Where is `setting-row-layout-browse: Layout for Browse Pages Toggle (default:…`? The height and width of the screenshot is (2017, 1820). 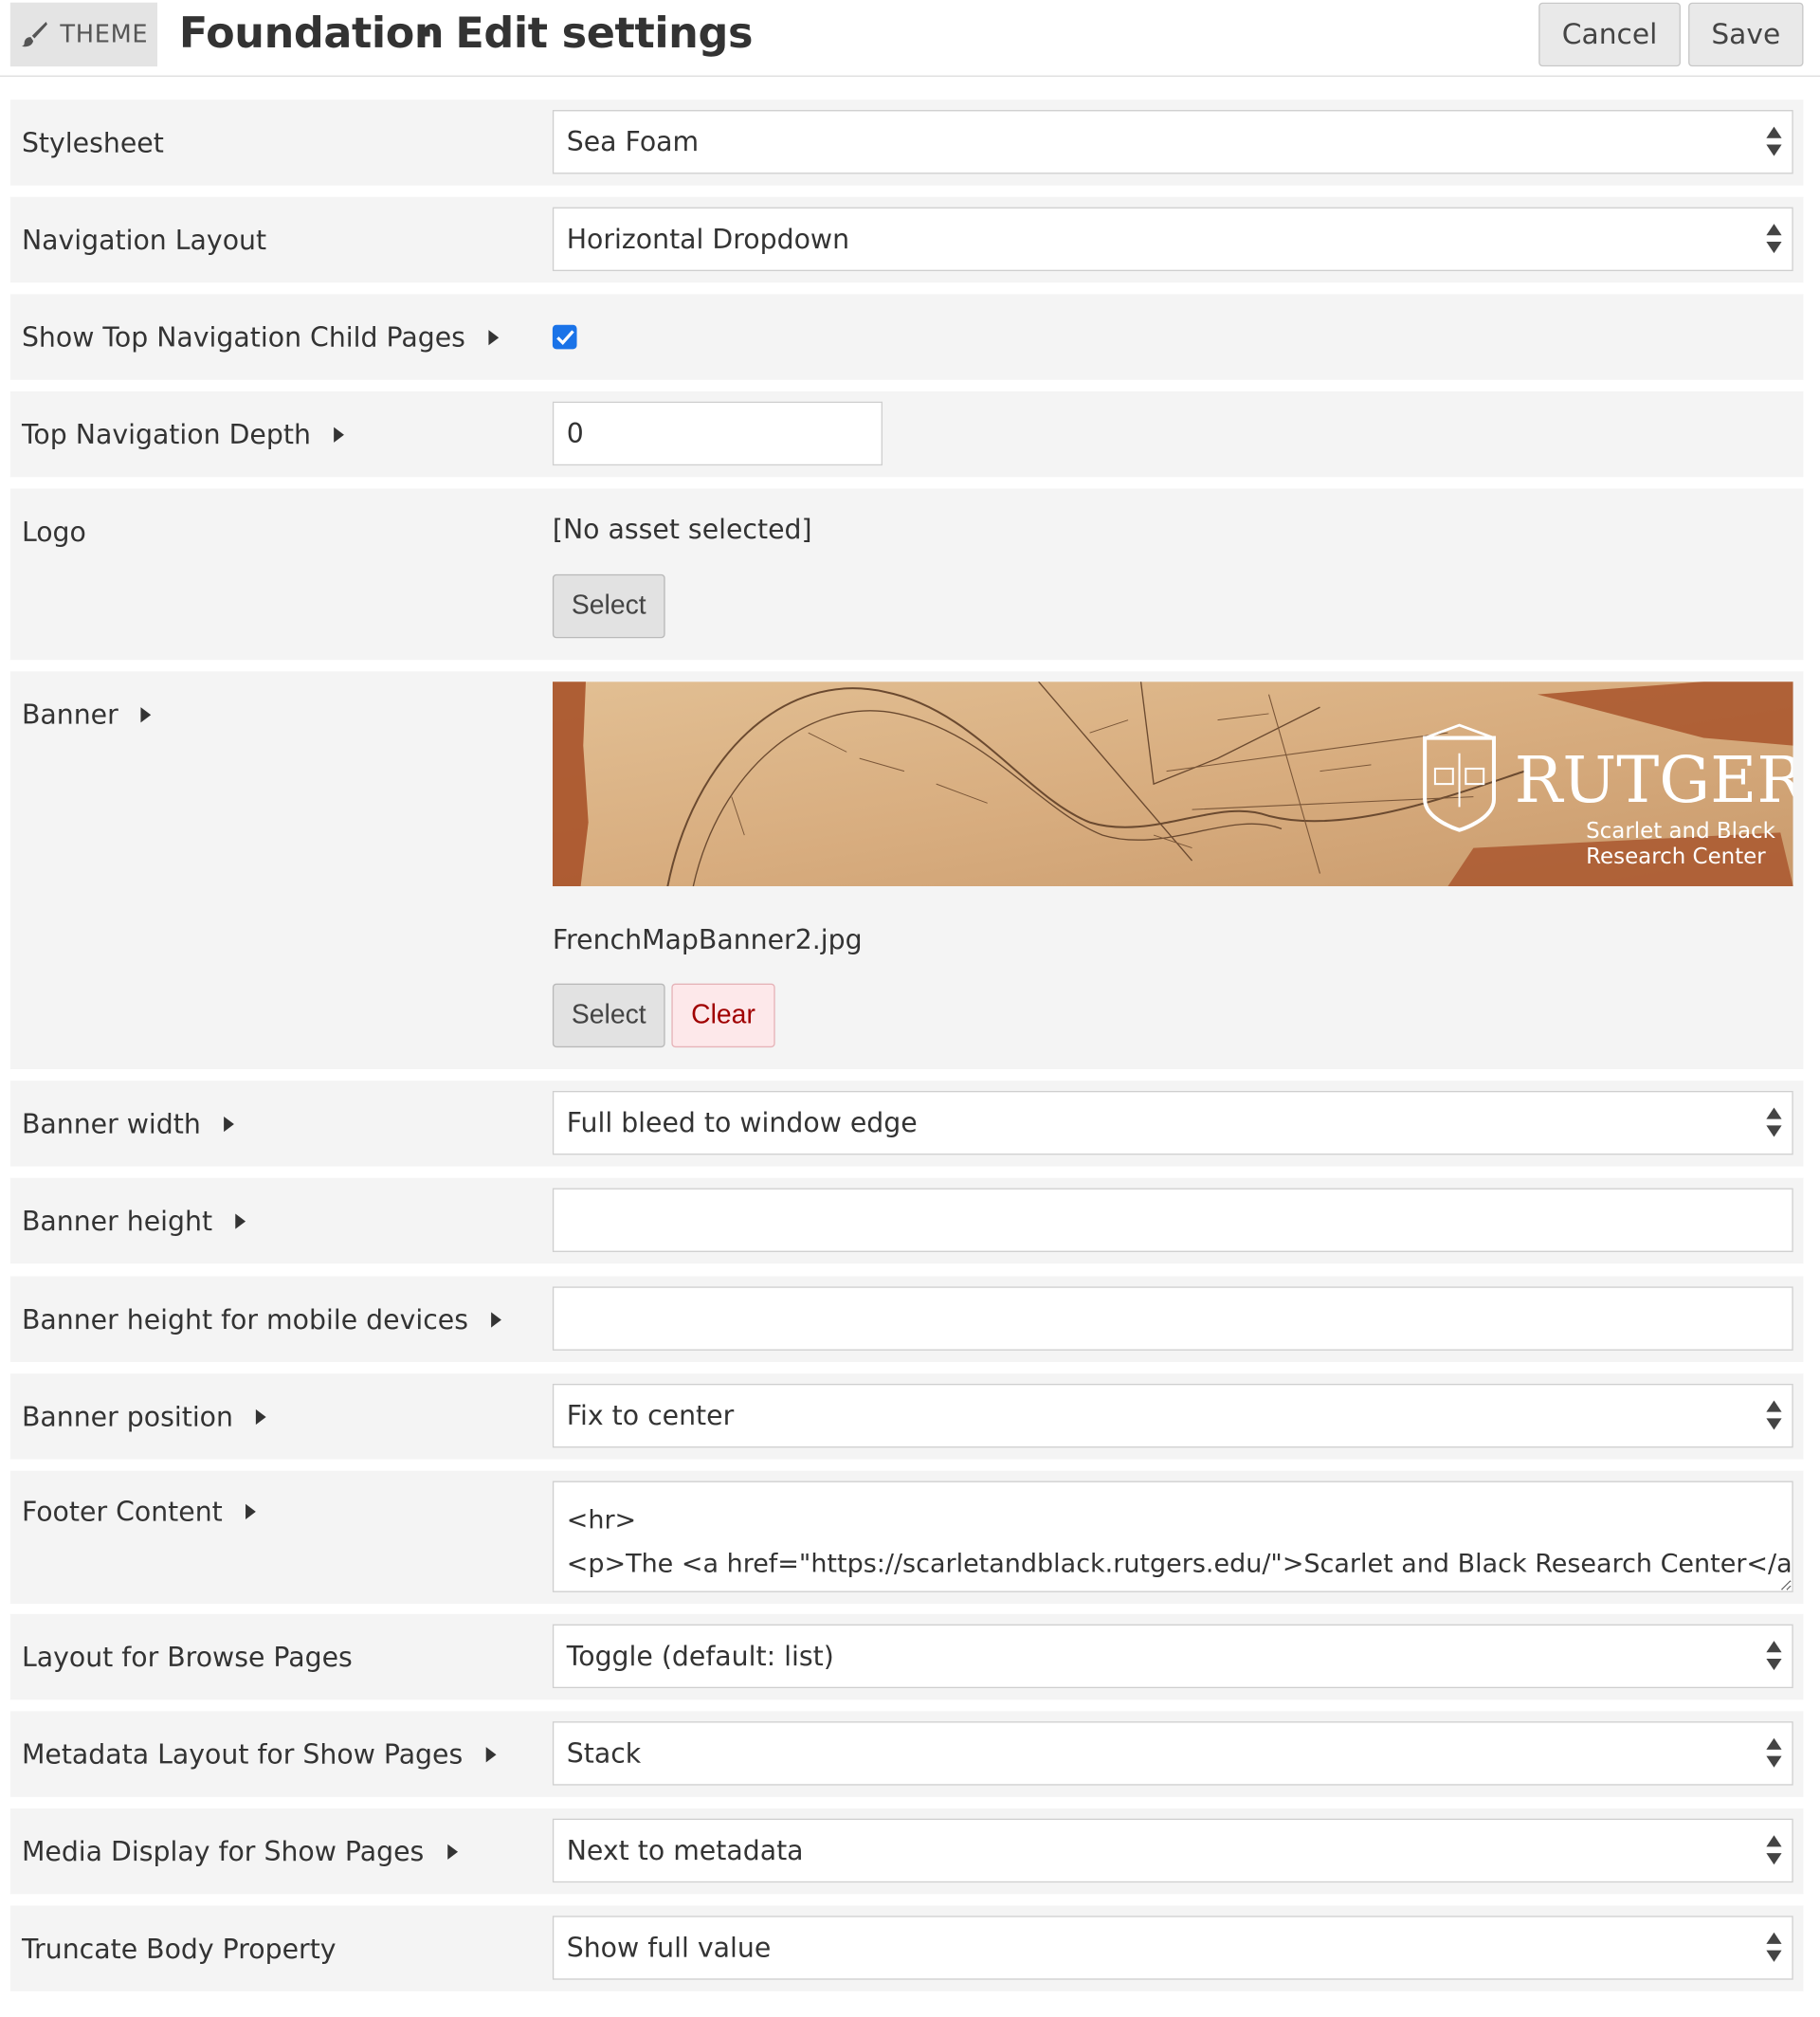 setting-row-layout-browse: Layout for Browse Pages Toggle (default:… is located at coordinates (906, 1656).